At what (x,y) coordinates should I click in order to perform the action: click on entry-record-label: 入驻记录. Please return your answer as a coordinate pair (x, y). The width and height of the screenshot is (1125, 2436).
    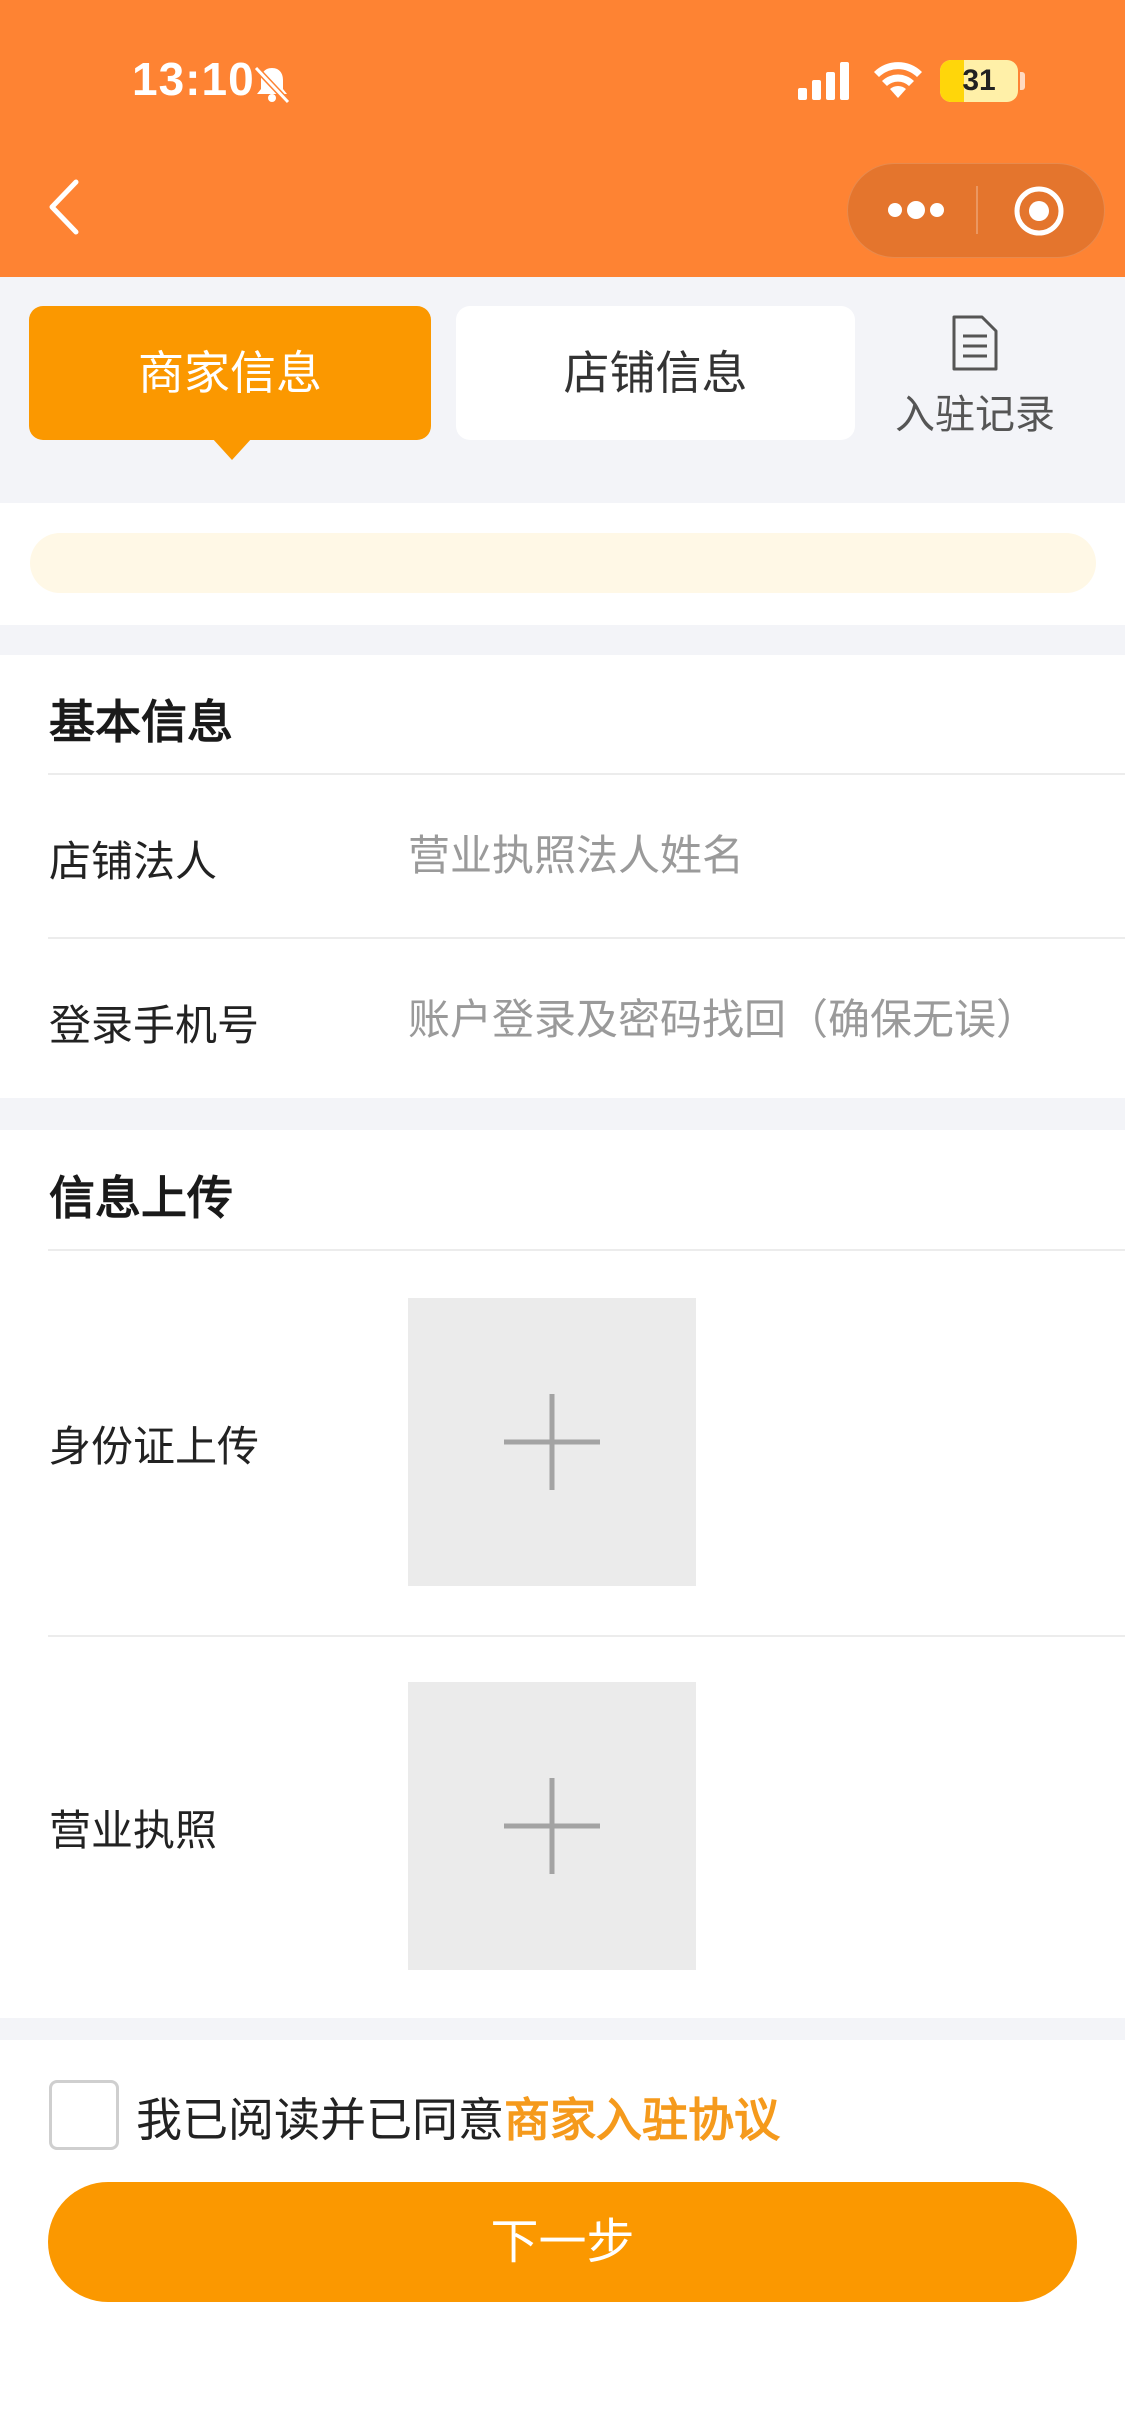
    Looking at the image, I should click on (975, 415).